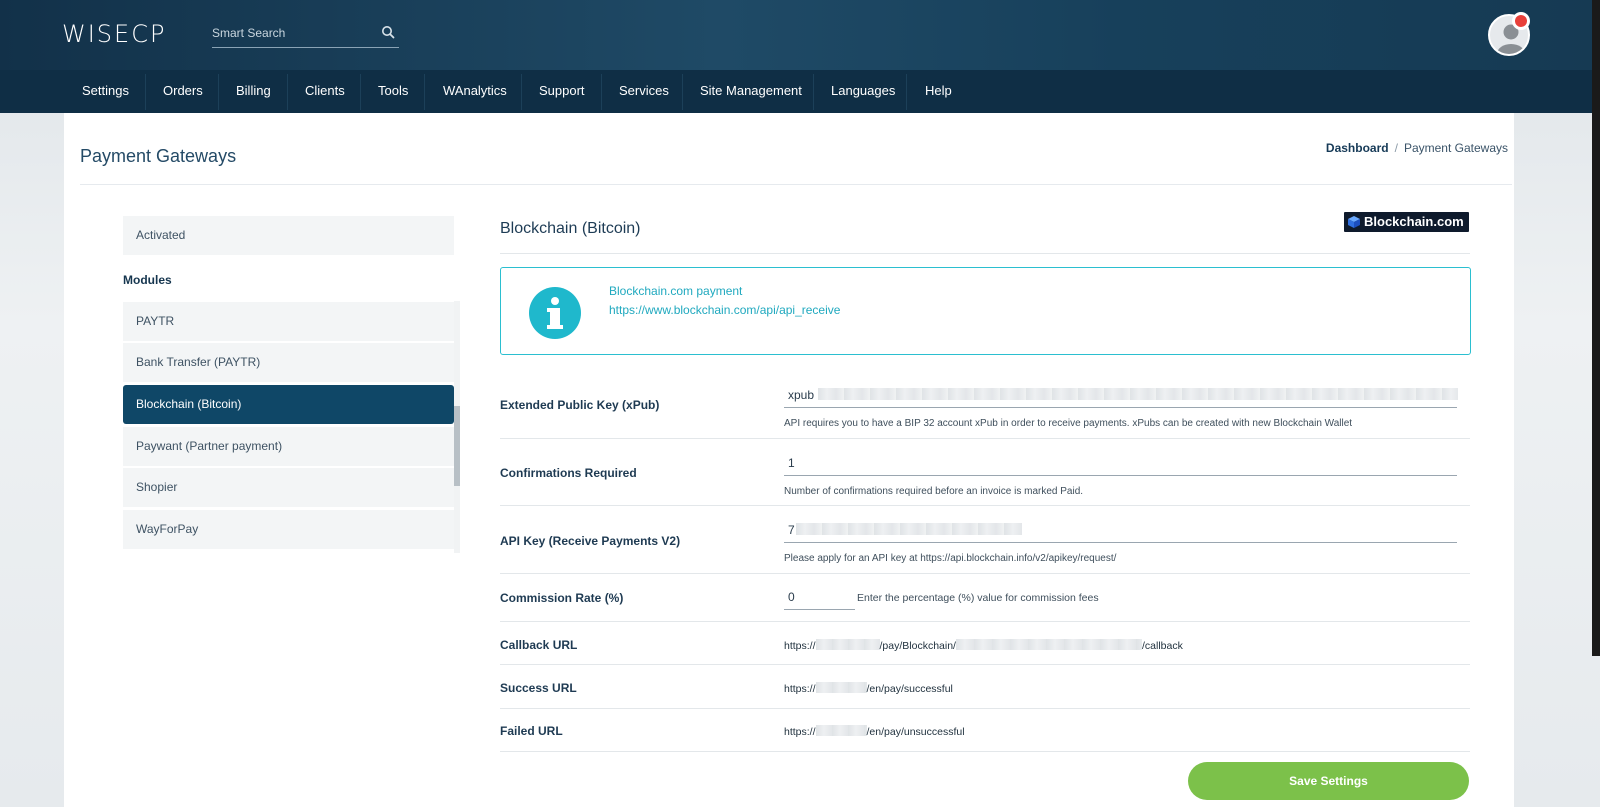  What do you see at coordinates (105, 90) in the screenshot?
I see `nav-settings: Settings` at bounding box center [105, 90].